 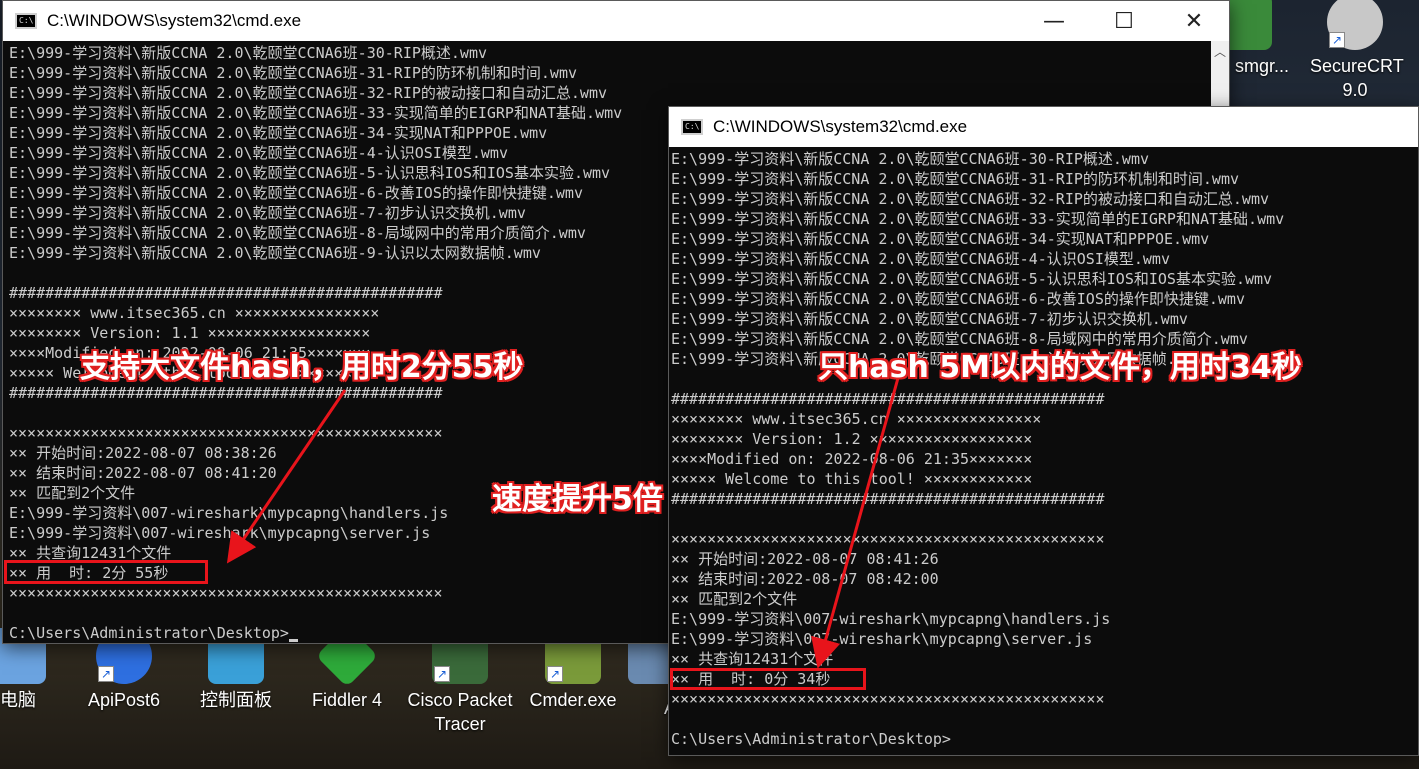 What do you see at coordinates (1060, 367) in the screenshot?
I see `annotation-right: 只hash 5M以内的文件，用时34秒` at bounding box center [1060, 367].